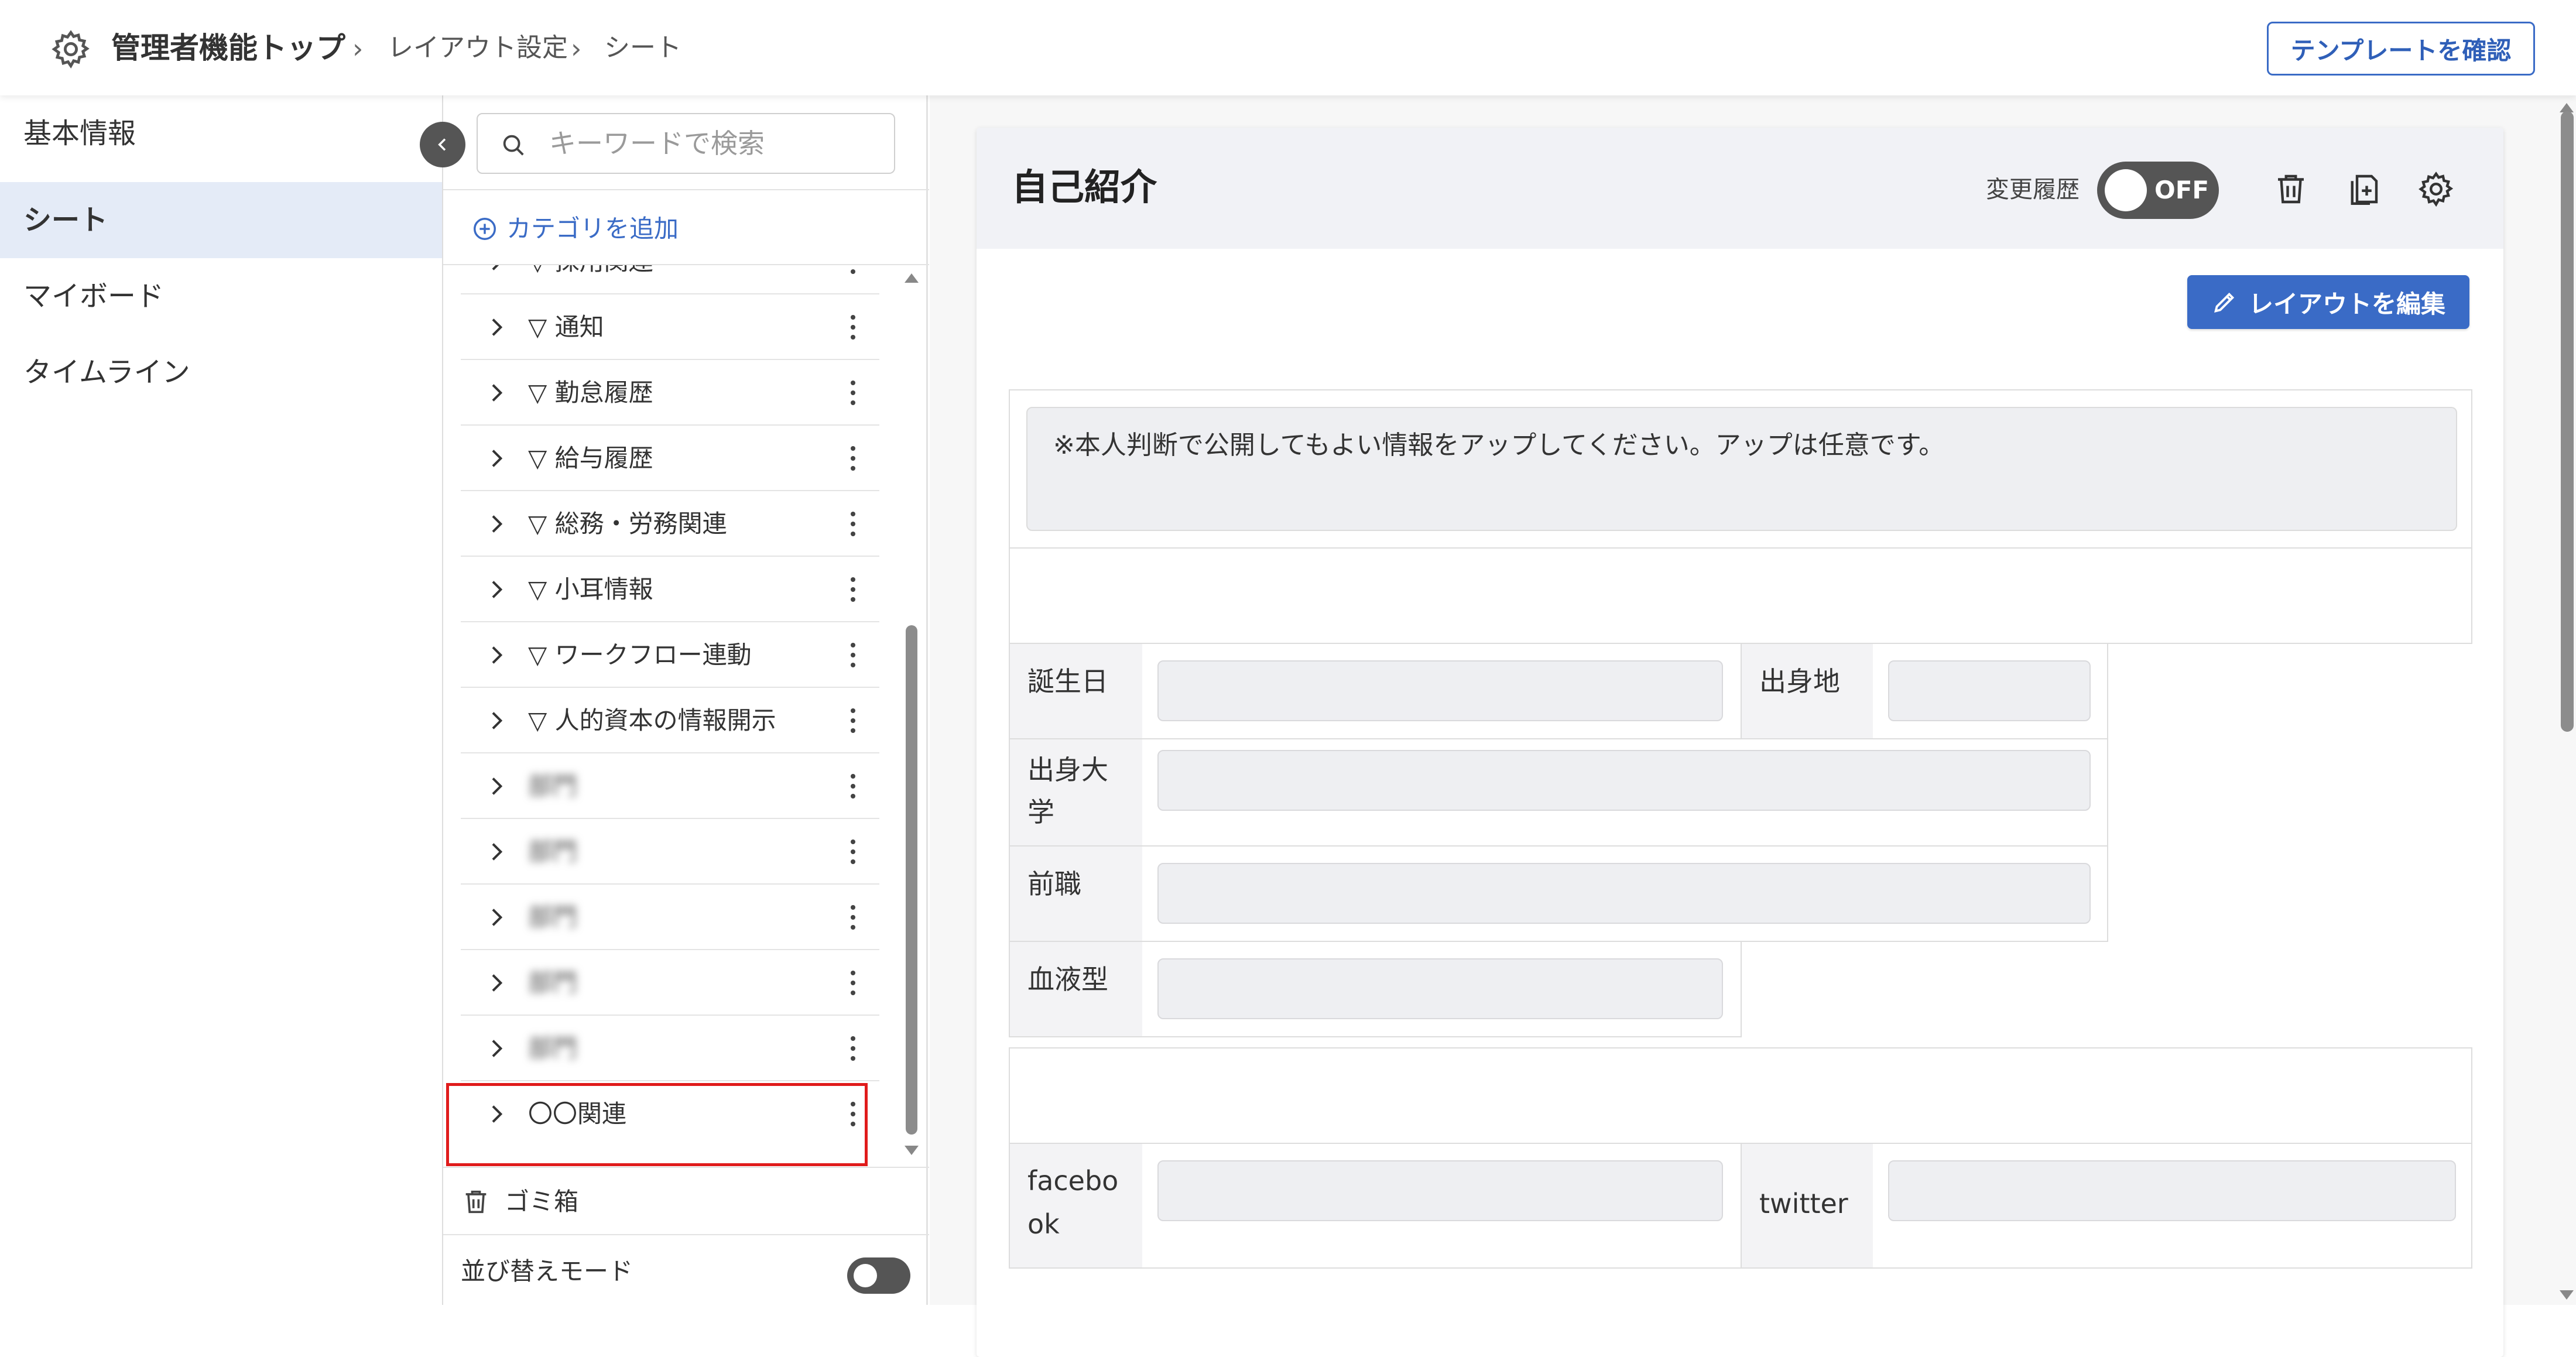 This screenshot has width=2576, height=1357. Describe the element at coordinates (1989, 690) in the screenshot. I see `hometown-input` at that location.